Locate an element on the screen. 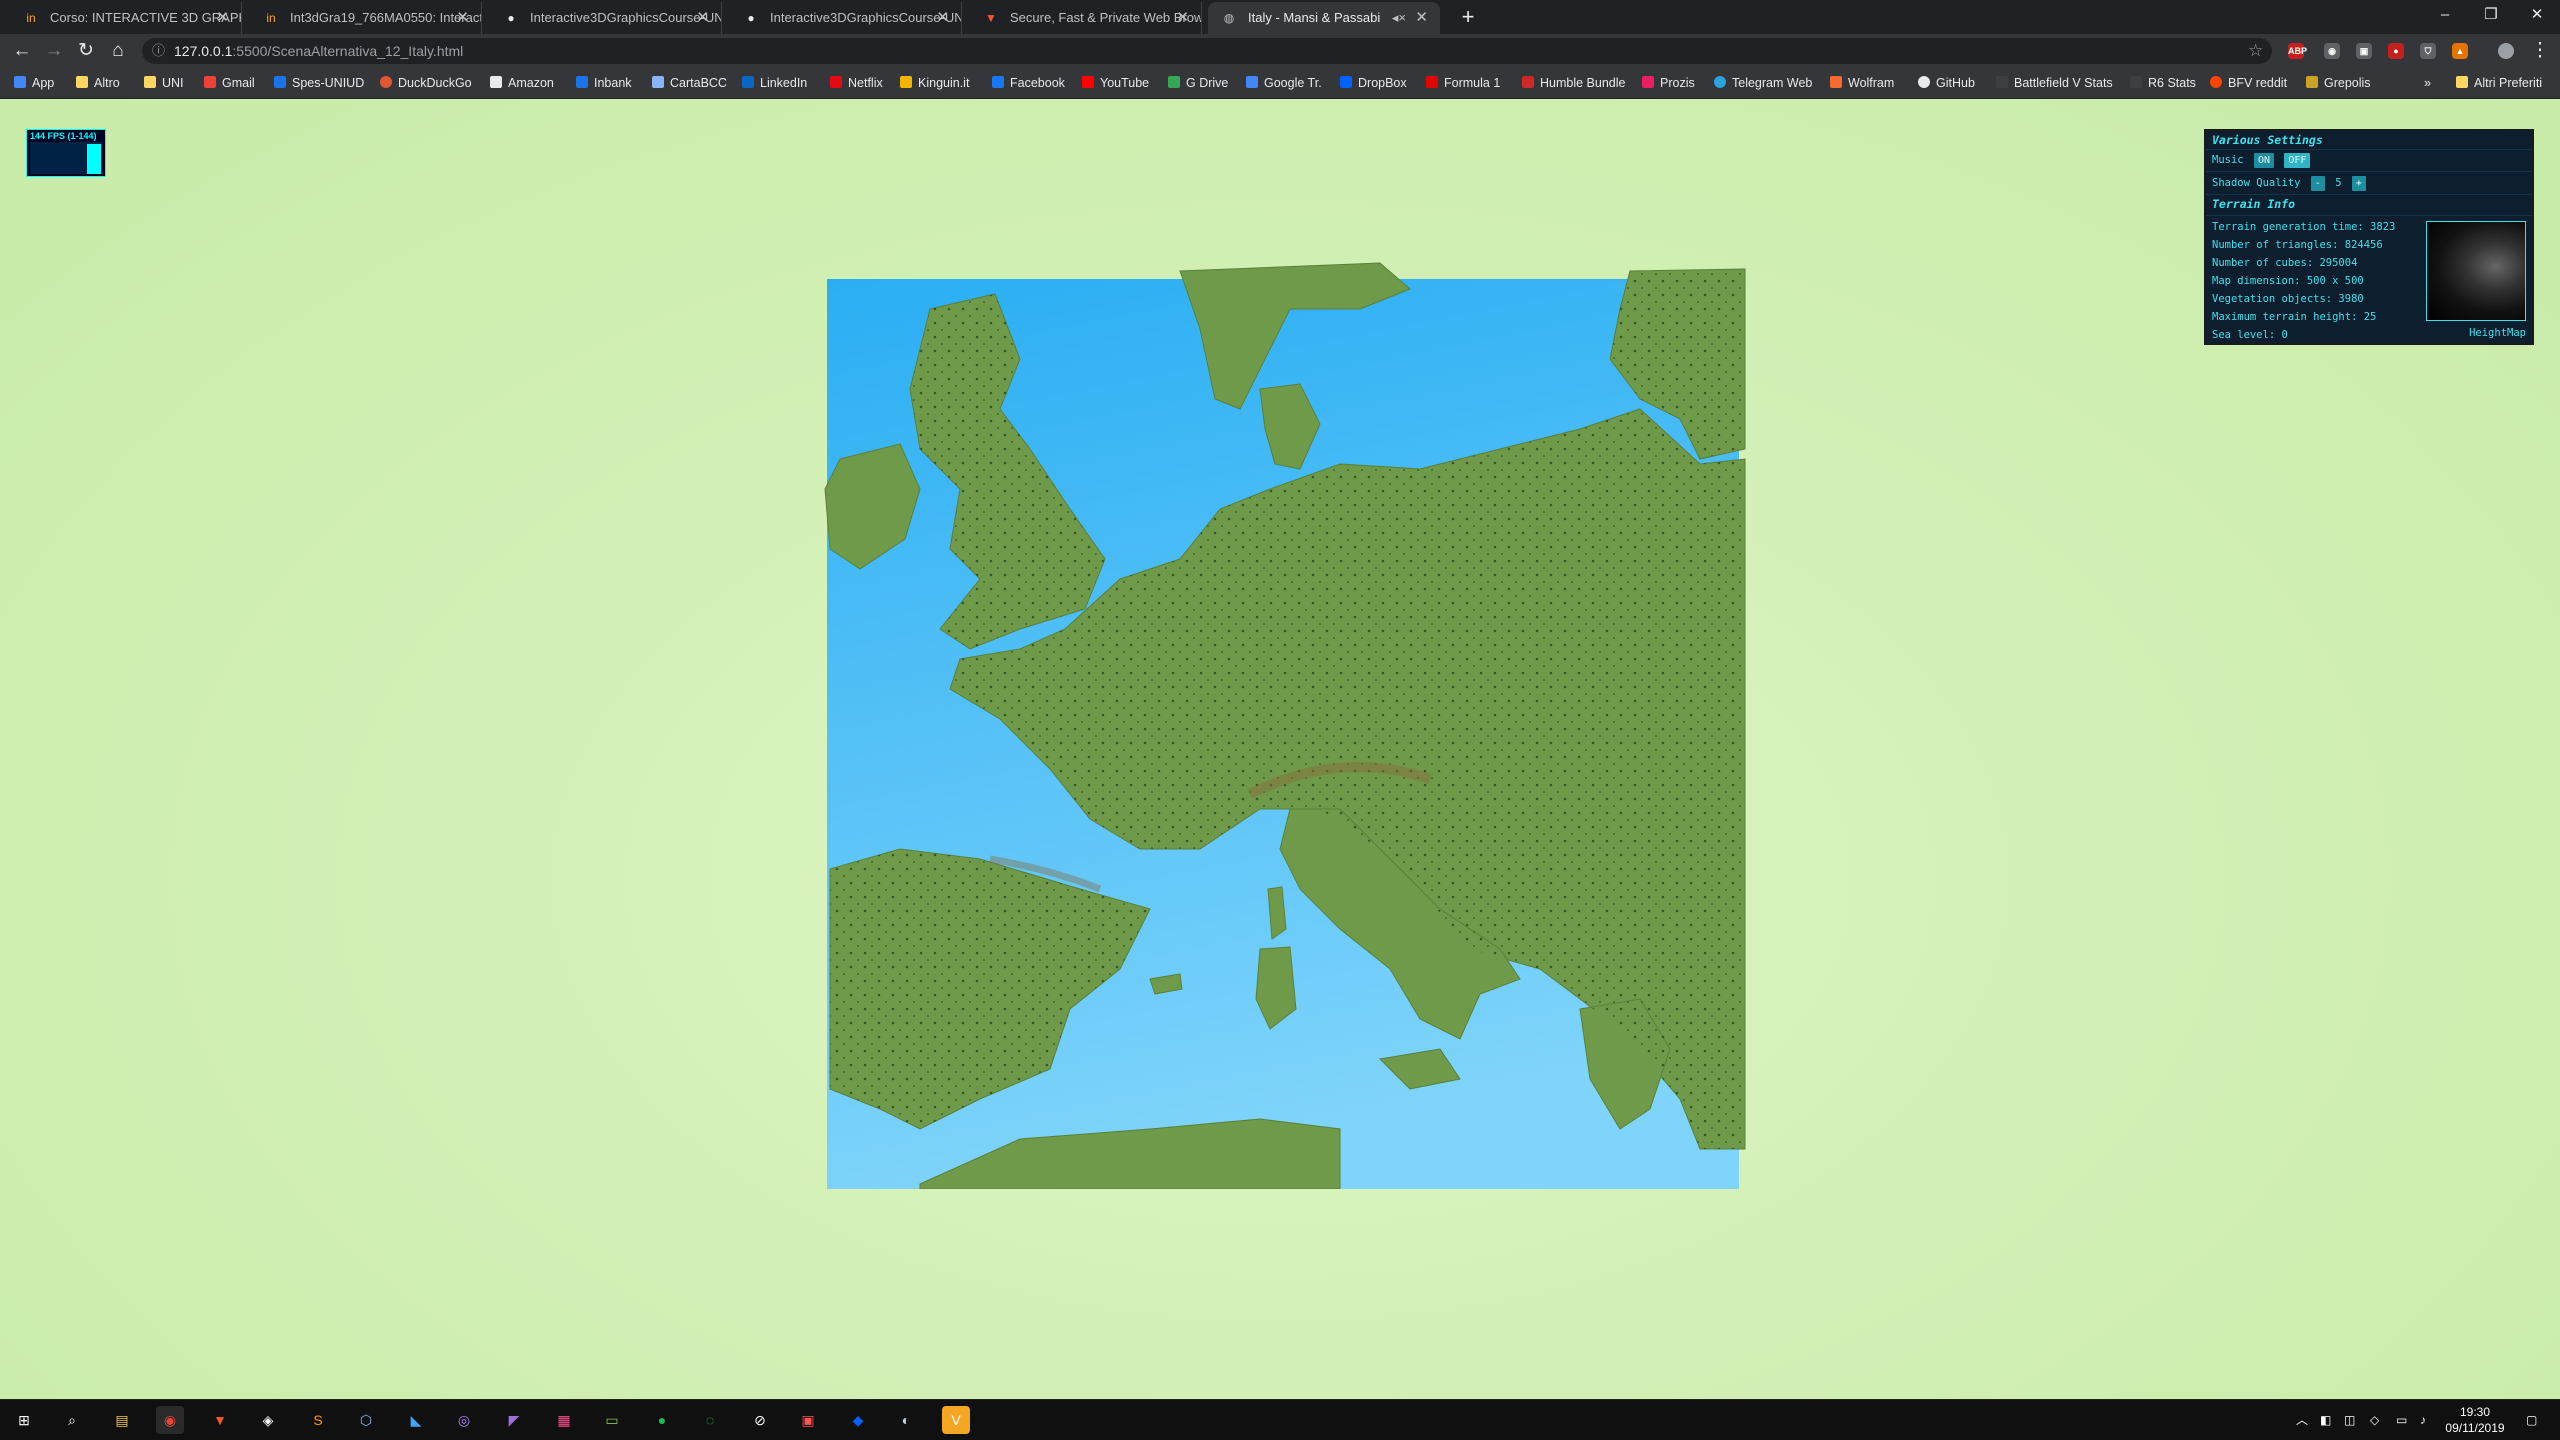 Image resolution: width=2560 pixels, height=1440 pixels. bookmark-wolfram: Wolfram is located at coordinates (1862, 83).